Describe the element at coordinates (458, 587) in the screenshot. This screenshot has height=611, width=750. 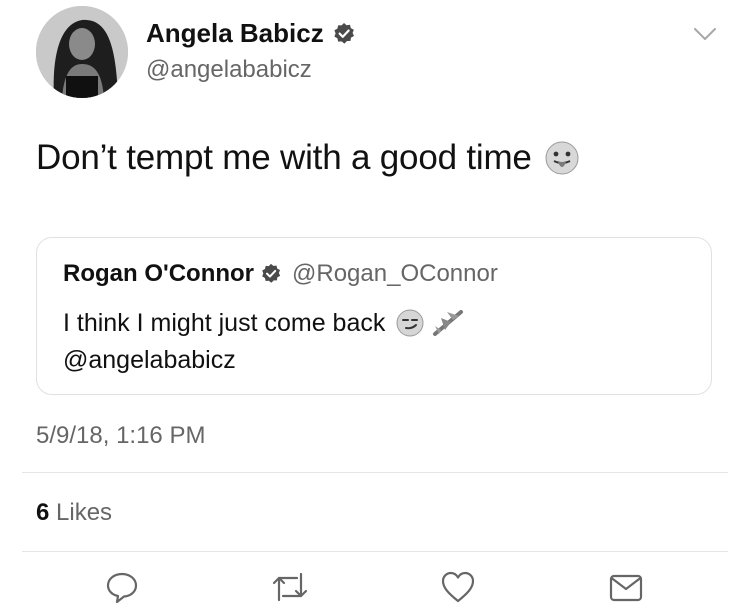
I see `heart-icon` at that location.